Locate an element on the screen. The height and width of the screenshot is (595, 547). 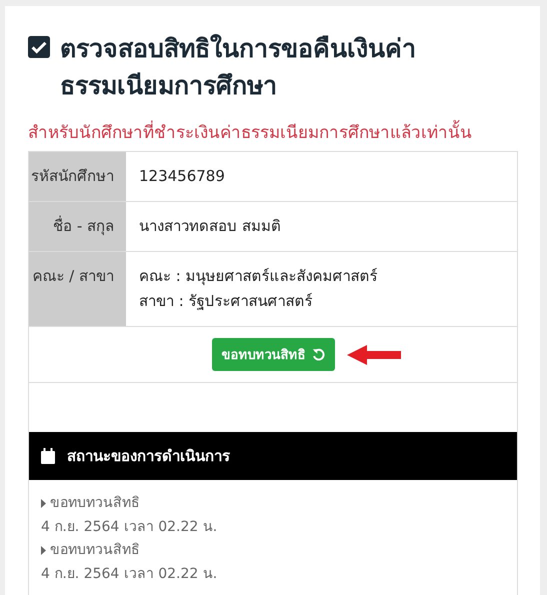
field-value: 123456789 is located at coordinates (182, 176).